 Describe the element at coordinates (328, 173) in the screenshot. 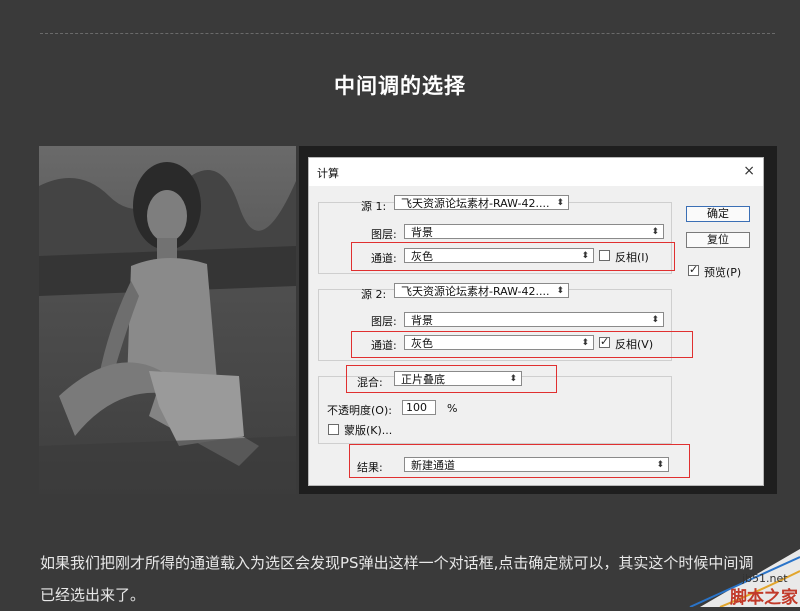

I see `dialog-title: 计算` at that location.